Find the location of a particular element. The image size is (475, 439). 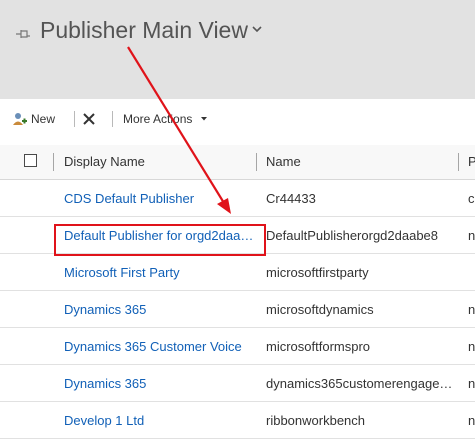

table-row: CDS Default Publisher Cr44433 c is located at coordinates (237, 198).